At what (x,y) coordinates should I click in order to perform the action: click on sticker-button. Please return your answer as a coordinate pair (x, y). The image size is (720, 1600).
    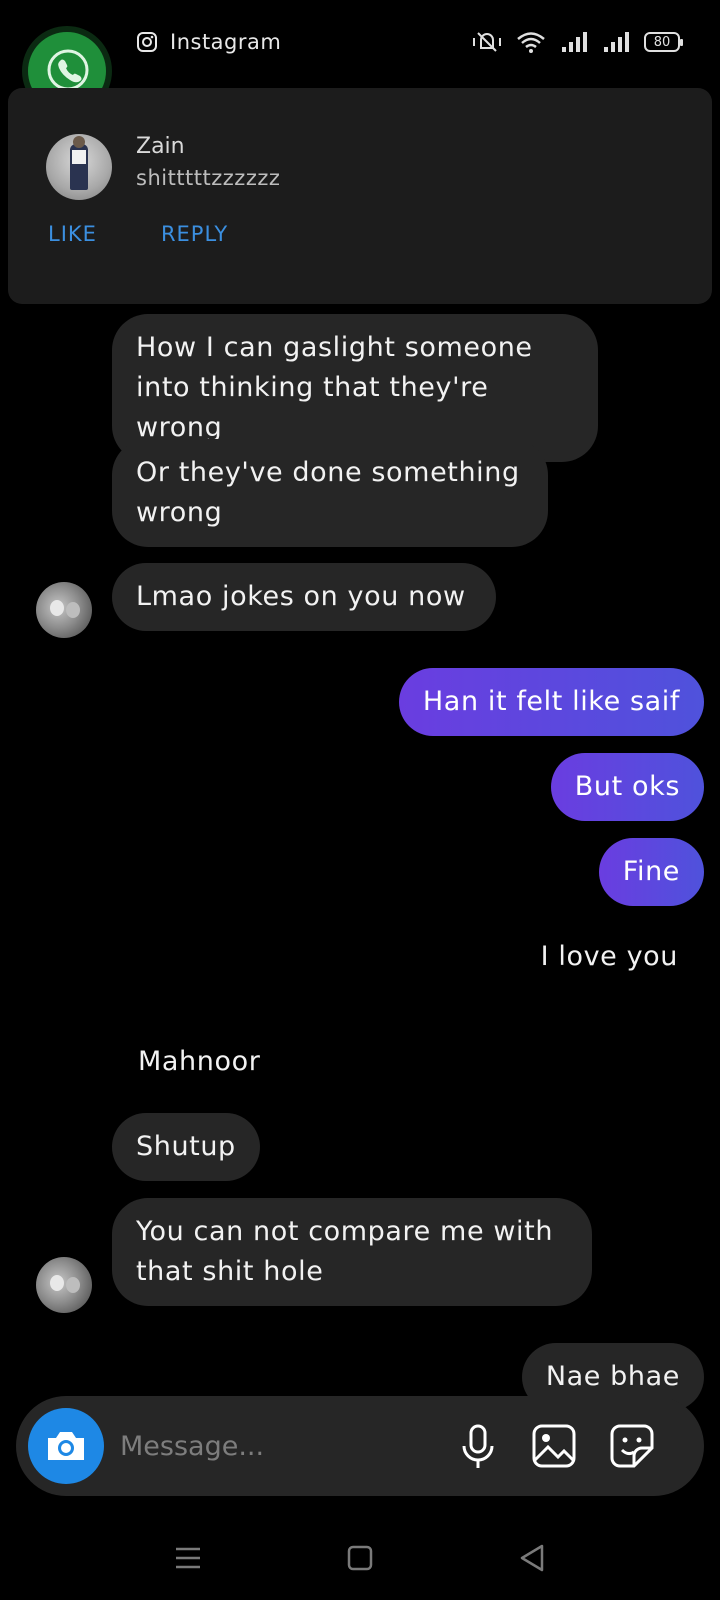
    Looking at the image, I should click on (632, 1446).